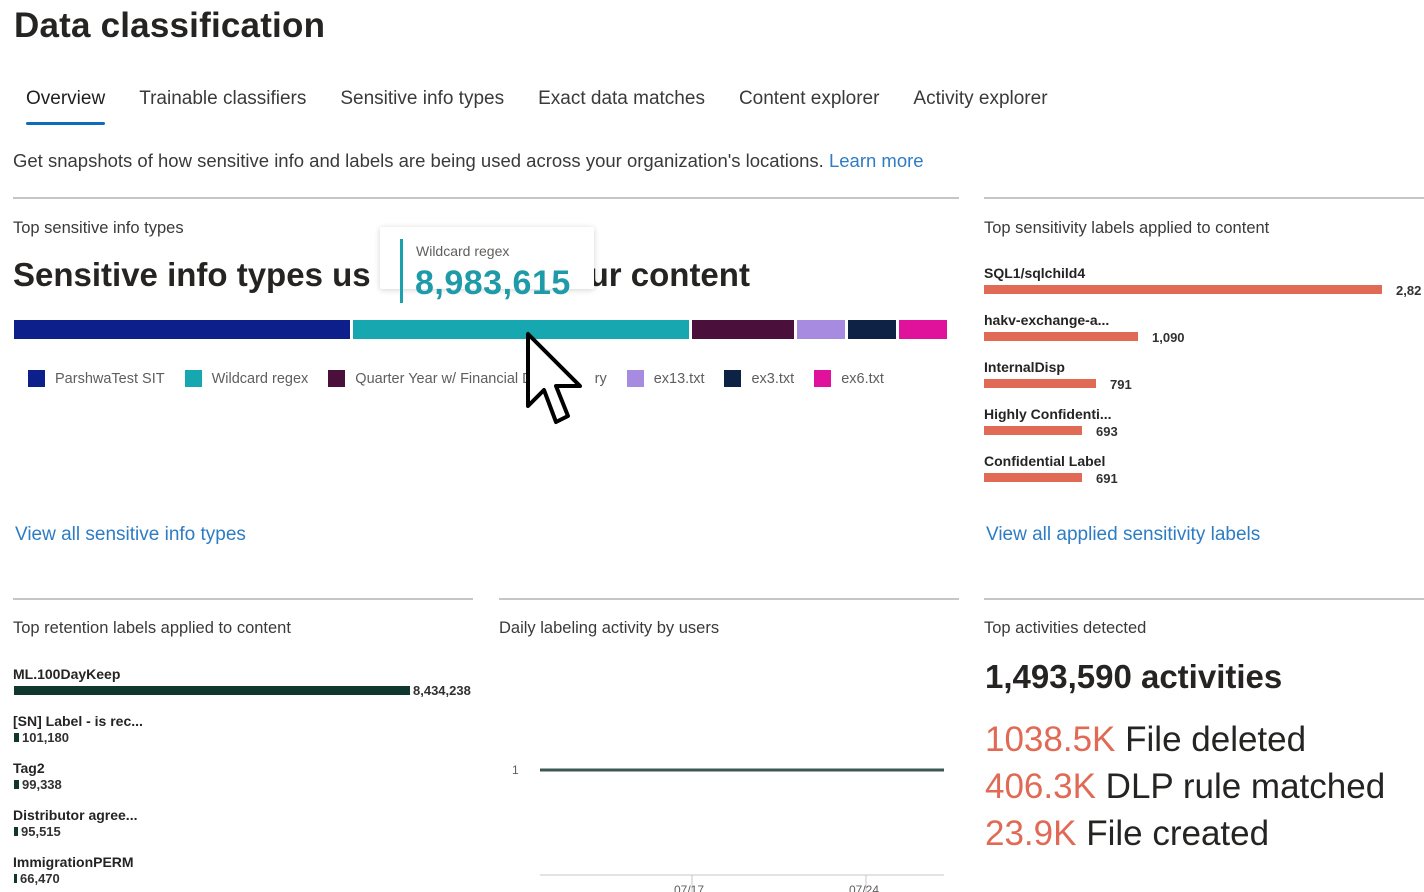  I want to click on legend-label: ex13.txt, so click(679, 378).